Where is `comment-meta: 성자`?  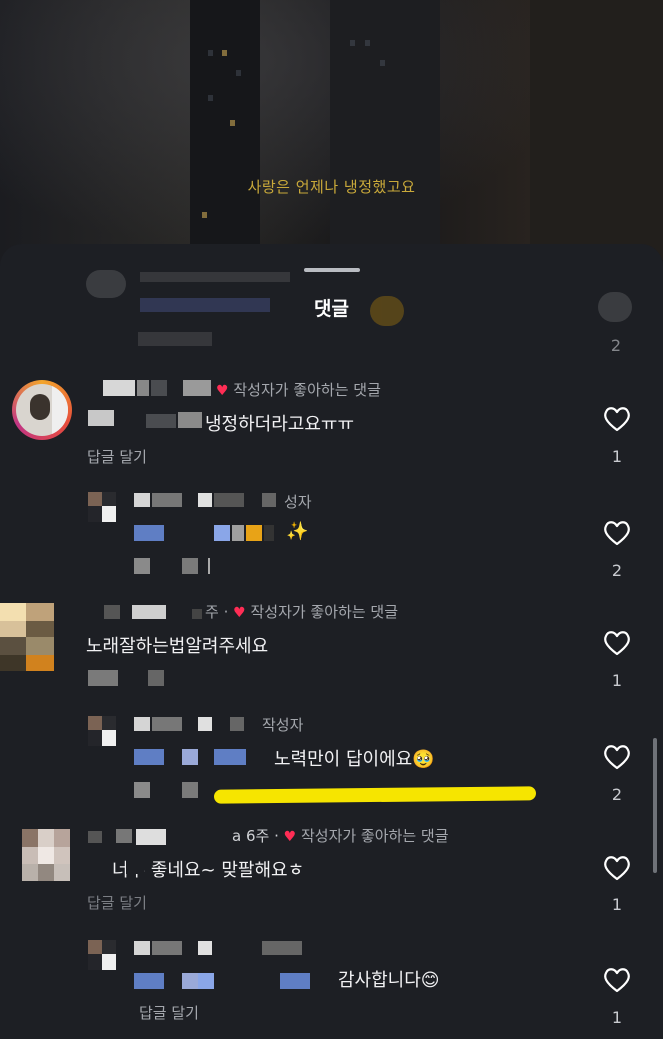
comment-meta: 성자 is located at coordinates (298, 502).